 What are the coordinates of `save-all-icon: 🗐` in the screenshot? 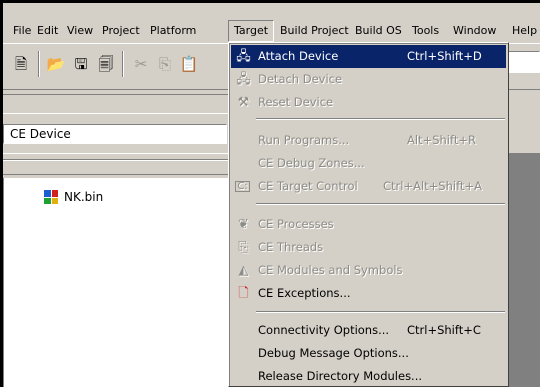 It's located at (106, 64).